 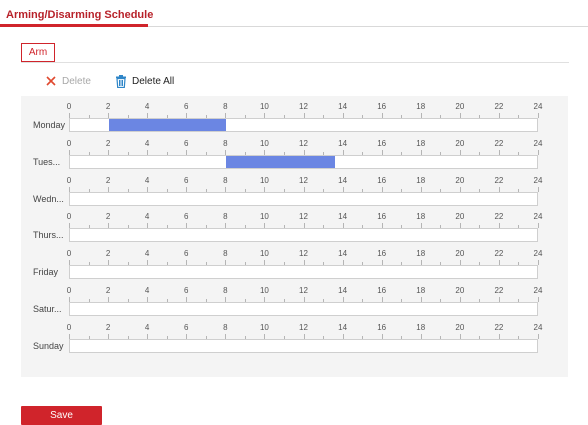 I want to click on day-row: 0 2 4 6 8 10 12 14 16 18 20 22 24 Friday, so click(x=294, y=265).